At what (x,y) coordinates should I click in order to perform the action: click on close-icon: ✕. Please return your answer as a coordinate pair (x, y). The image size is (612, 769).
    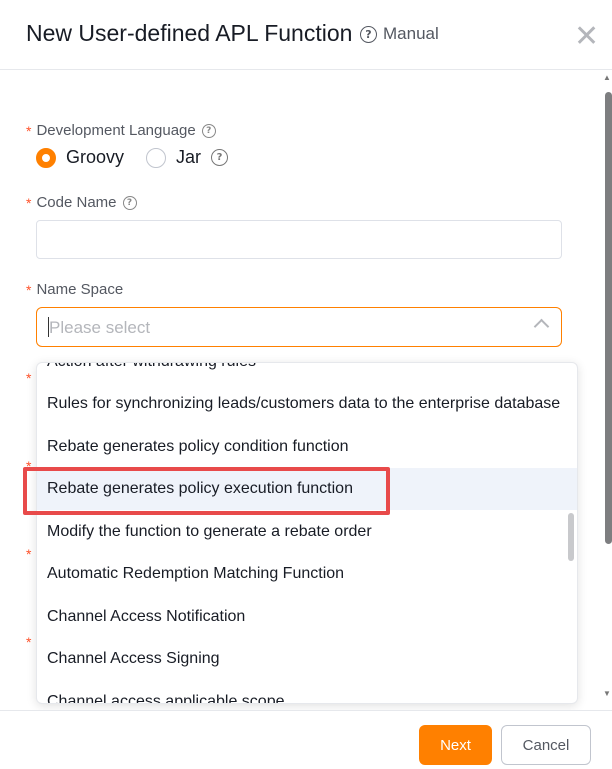
    Looking at the image, I should click on (586, 37).